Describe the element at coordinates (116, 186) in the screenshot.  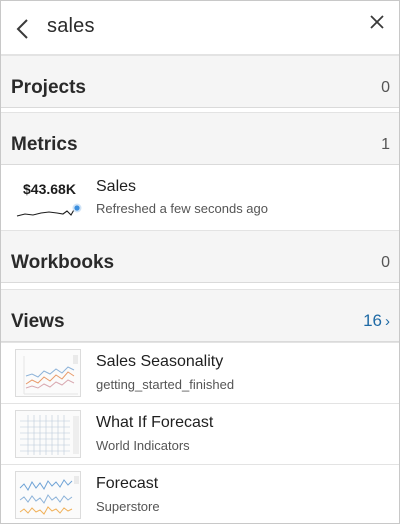
I see `metric-title: Sales` at that location.